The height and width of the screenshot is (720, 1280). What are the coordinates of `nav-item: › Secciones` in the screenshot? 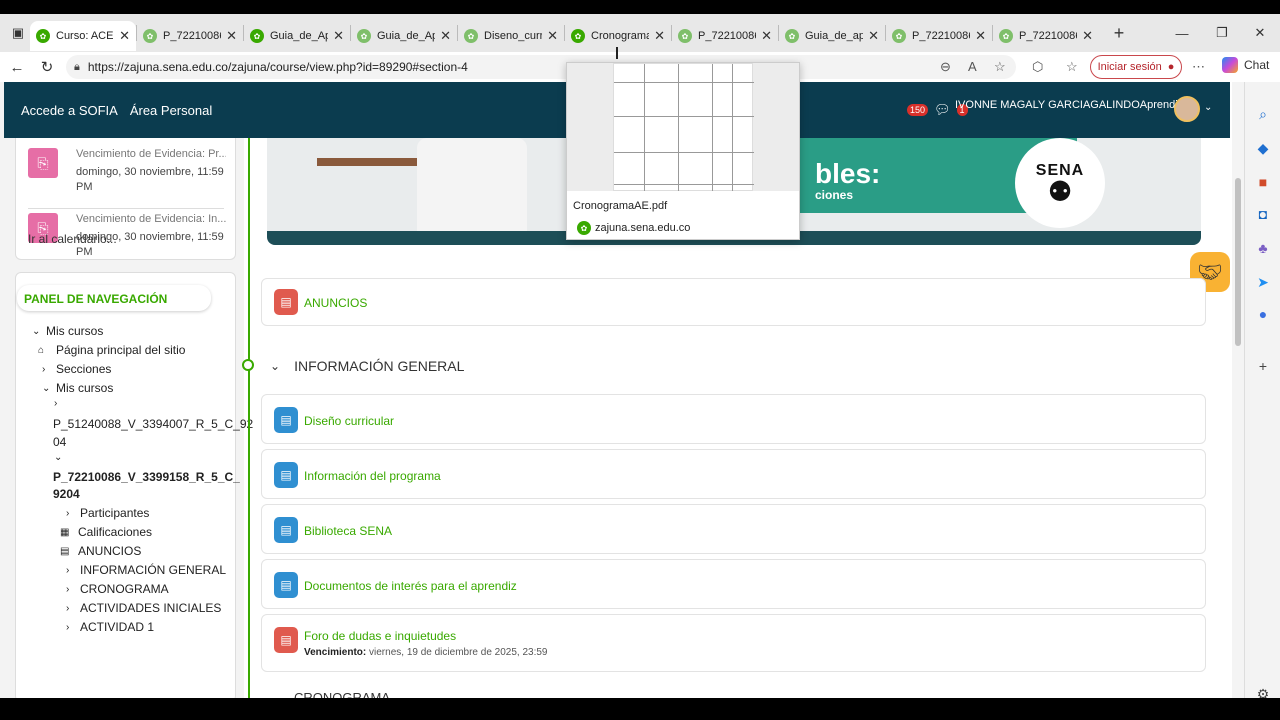 It's located at (76, 369).